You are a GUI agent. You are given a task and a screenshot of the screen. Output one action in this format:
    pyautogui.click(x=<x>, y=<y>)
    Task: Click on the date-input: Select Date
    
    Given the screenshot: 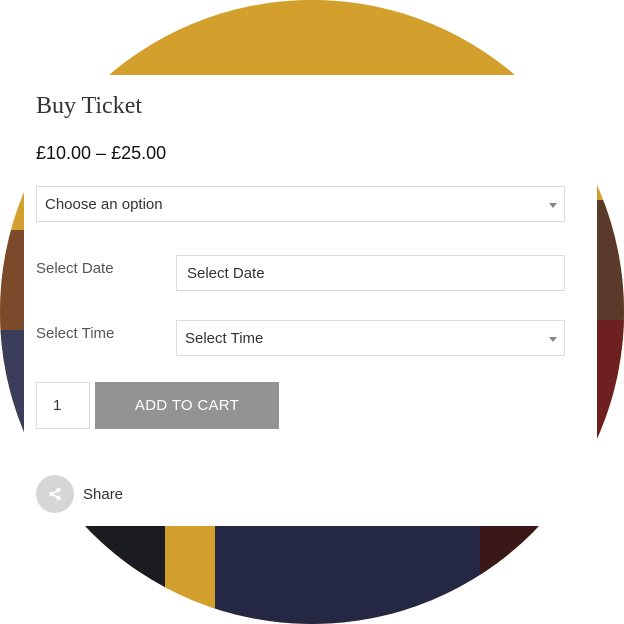 What is the action you would take?
    pyautogui.click(x=370, y=273)
    